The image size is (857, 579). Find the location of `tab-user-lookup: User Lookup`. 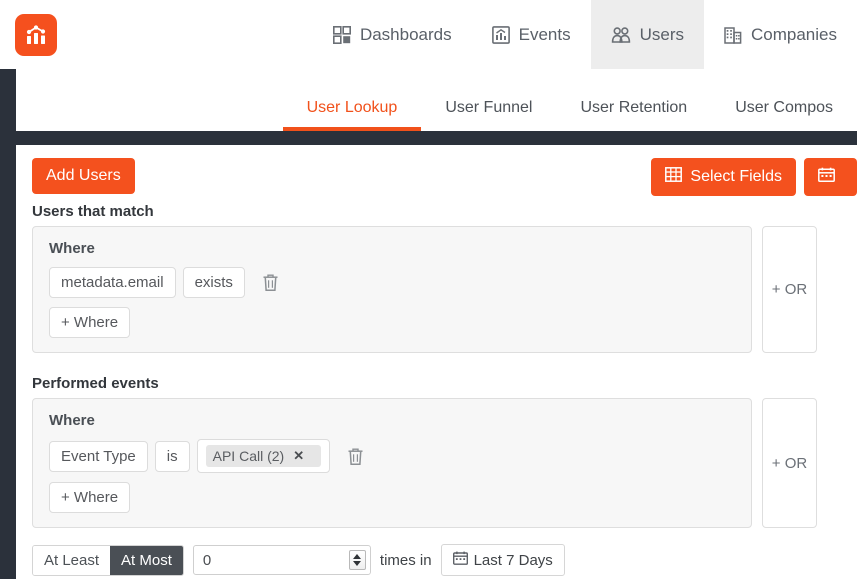

tab-user-lookup: User Lookup is located at coordinates (352, 115).